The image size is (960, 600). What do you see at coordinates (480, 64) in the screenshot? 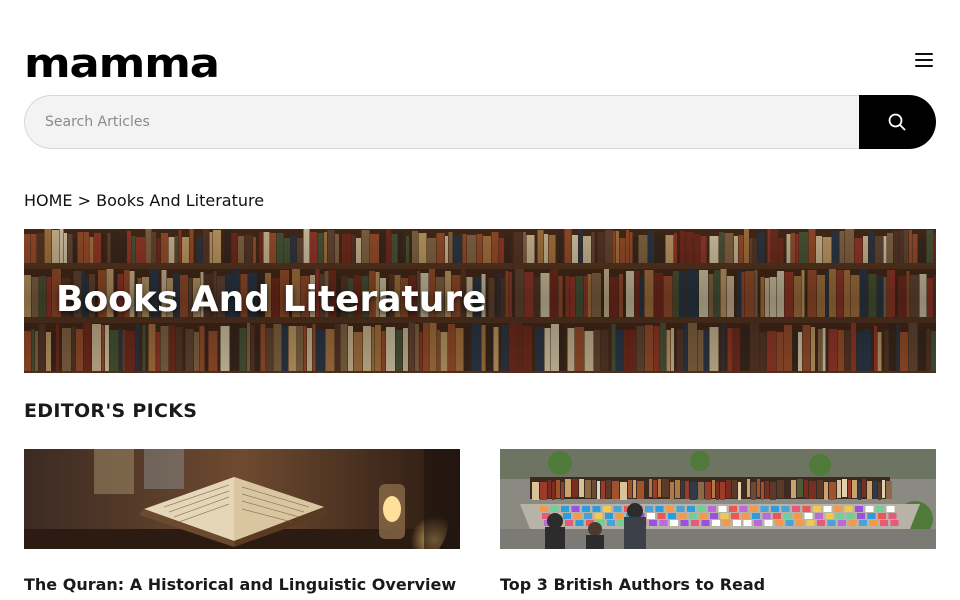
I see `site-header: mamma` at bounding box center [480, 64].